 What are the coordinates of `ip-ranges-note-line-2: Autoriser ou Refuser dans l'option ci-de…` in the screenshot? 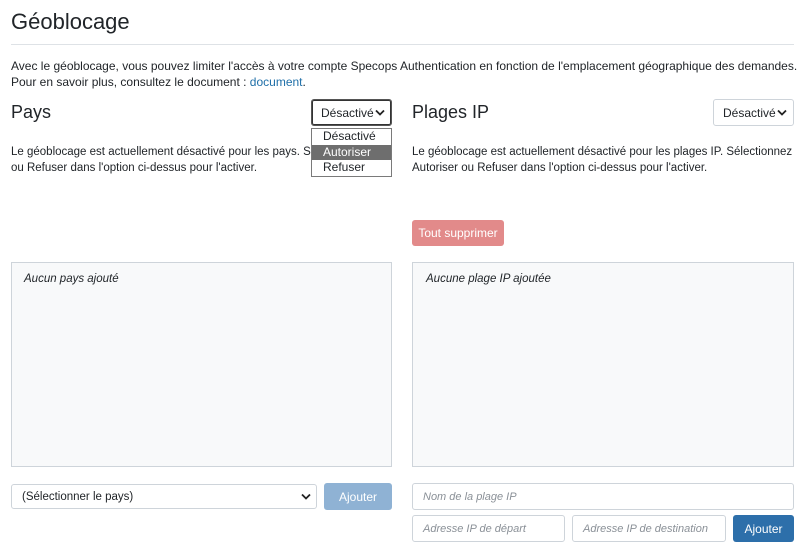 It's located at (560, 168).